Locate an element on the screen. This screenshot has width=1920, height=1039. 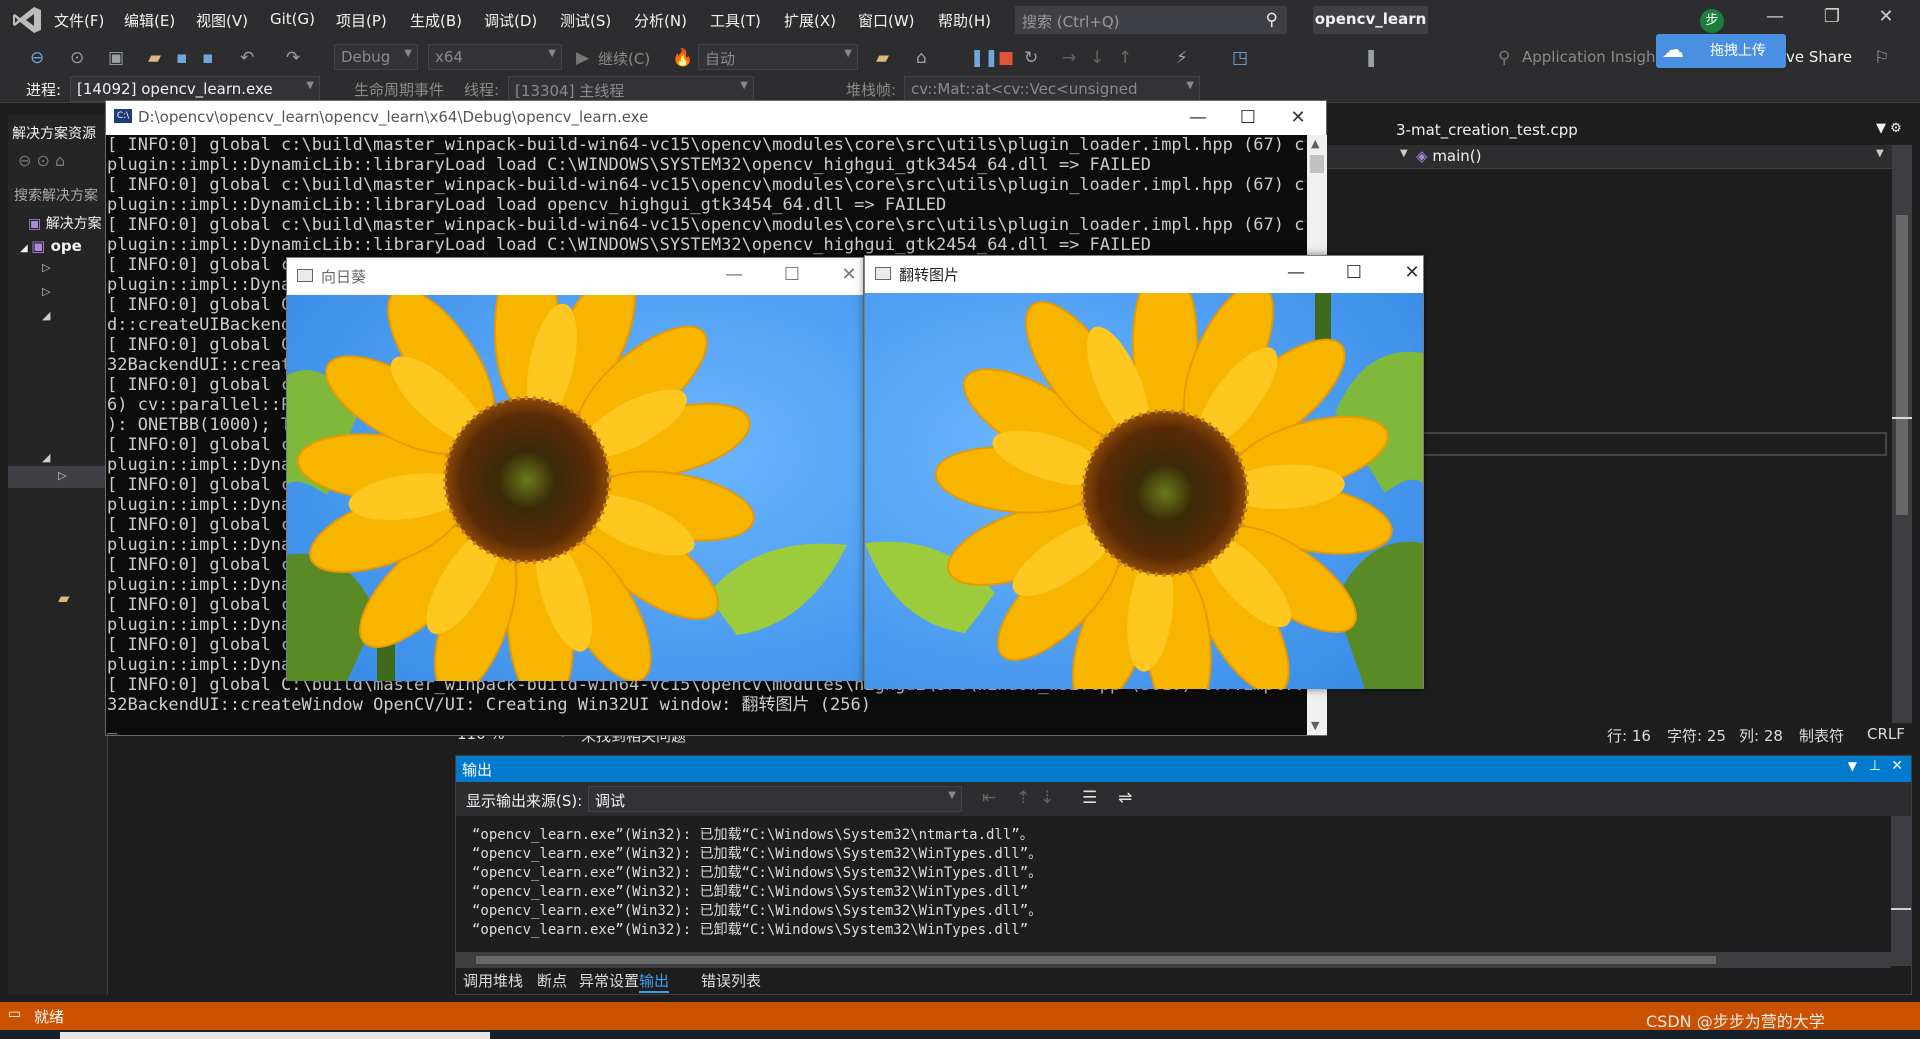
menu-item: 文件(F) is located at coordinates (79, 20).